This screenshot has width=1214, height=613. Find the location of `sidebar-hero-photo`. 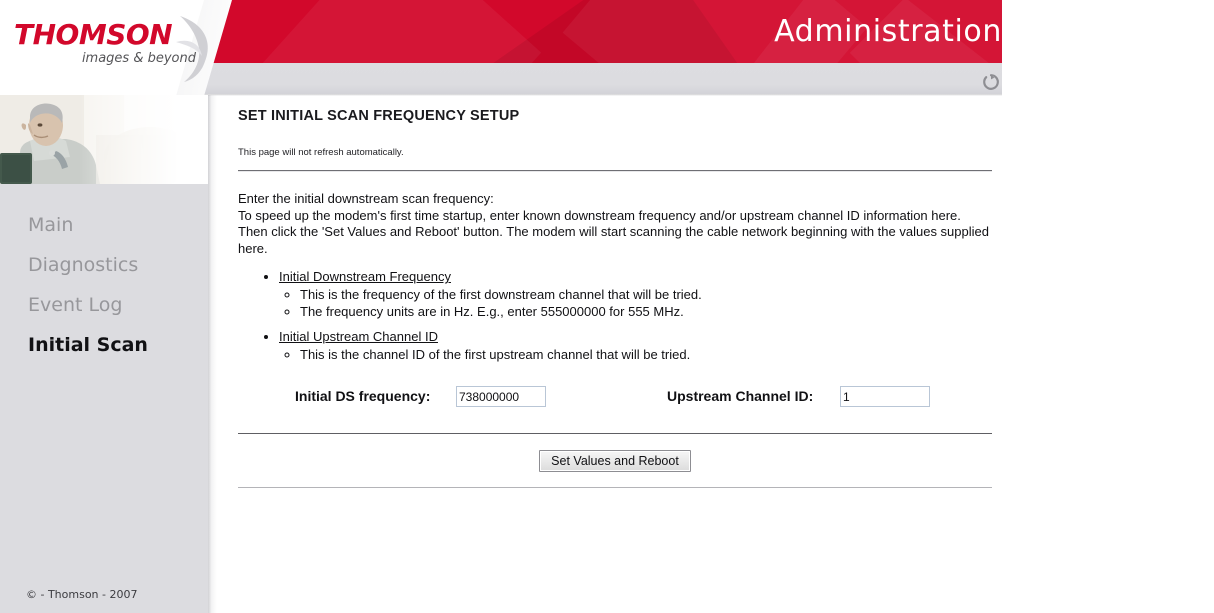

sidebar-hero-photo is located at coordinates (104, 139).